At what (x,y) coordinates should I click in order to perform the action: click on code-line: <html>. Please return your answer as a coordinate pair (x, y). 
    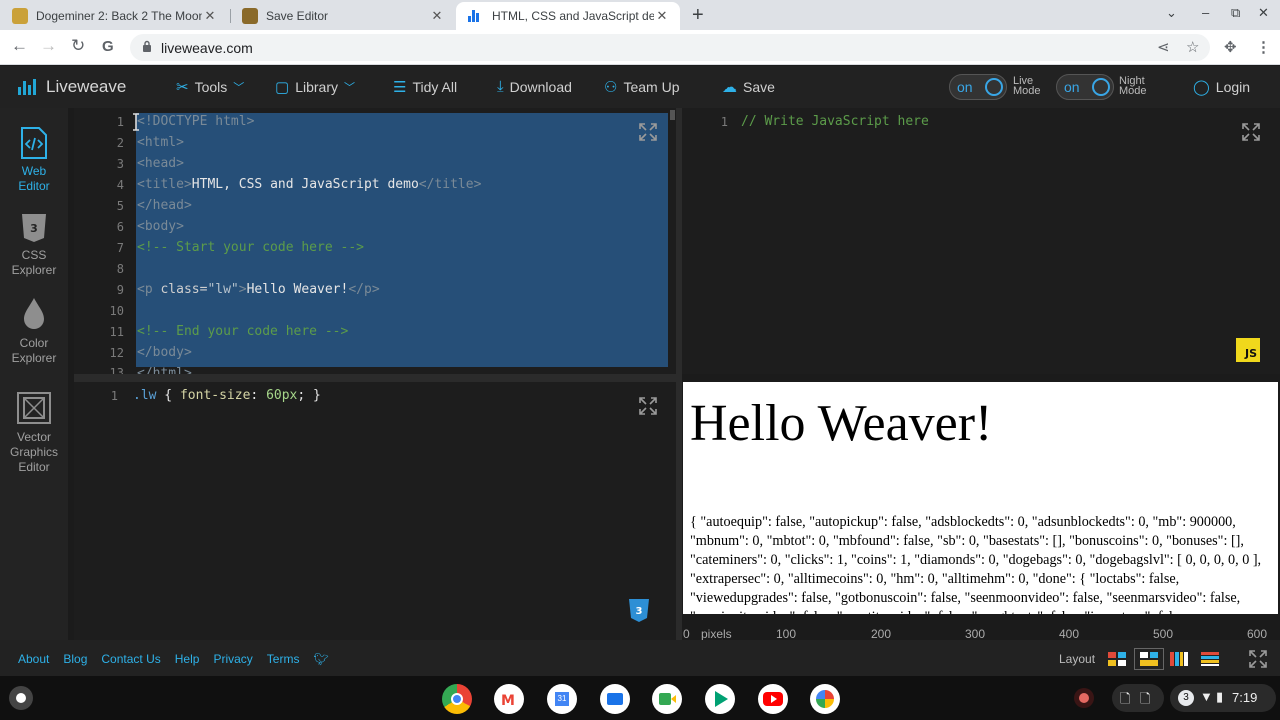
    Looking at the image, I should click on (160, 142).